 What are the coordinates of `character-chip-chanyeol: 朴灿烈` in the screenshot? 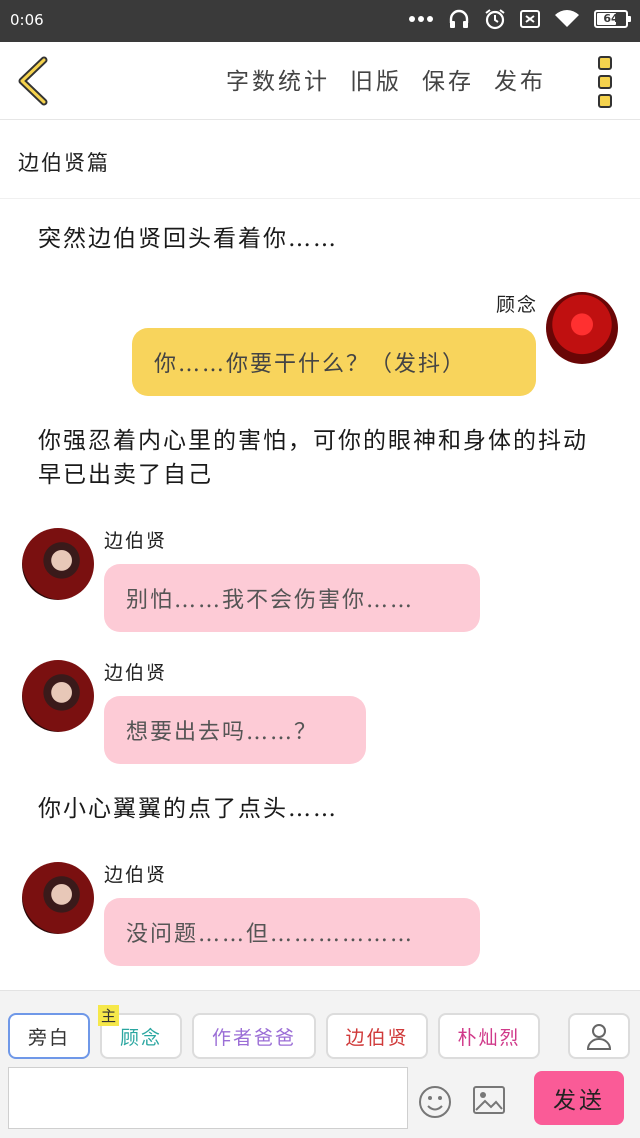 It's located at (489, 1036).